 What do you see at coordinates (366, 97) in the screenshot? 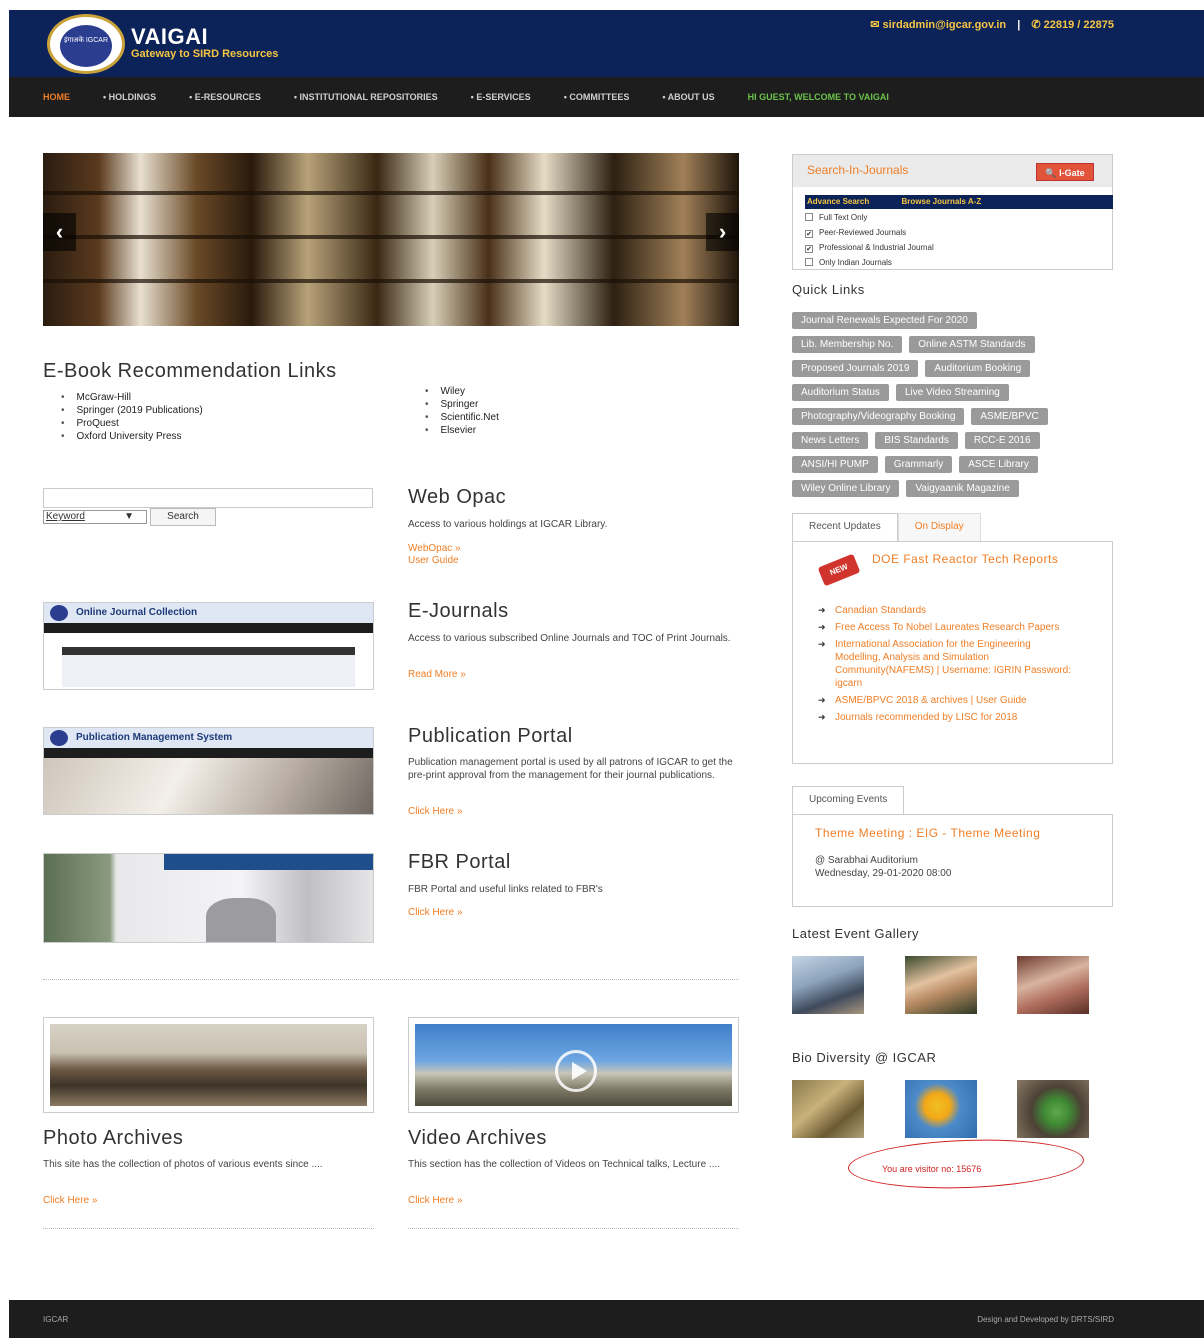
I see `nav-institutional-repositories: • INSTITUTIONAL REPOSITORIES` at bounding box center [366, 97].